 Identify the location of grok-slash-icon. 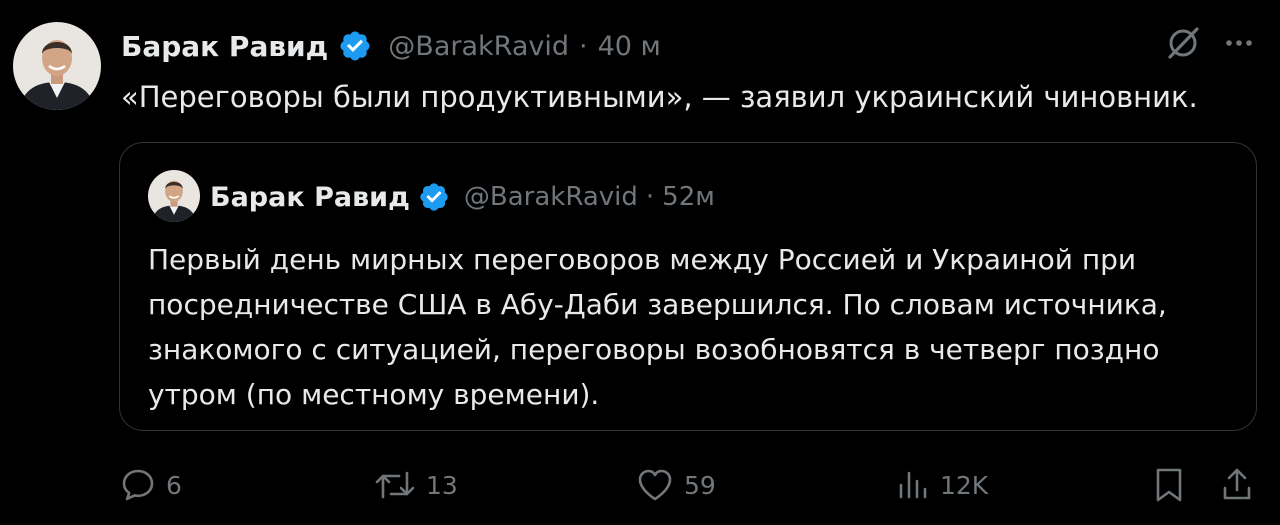
(1183, 43).